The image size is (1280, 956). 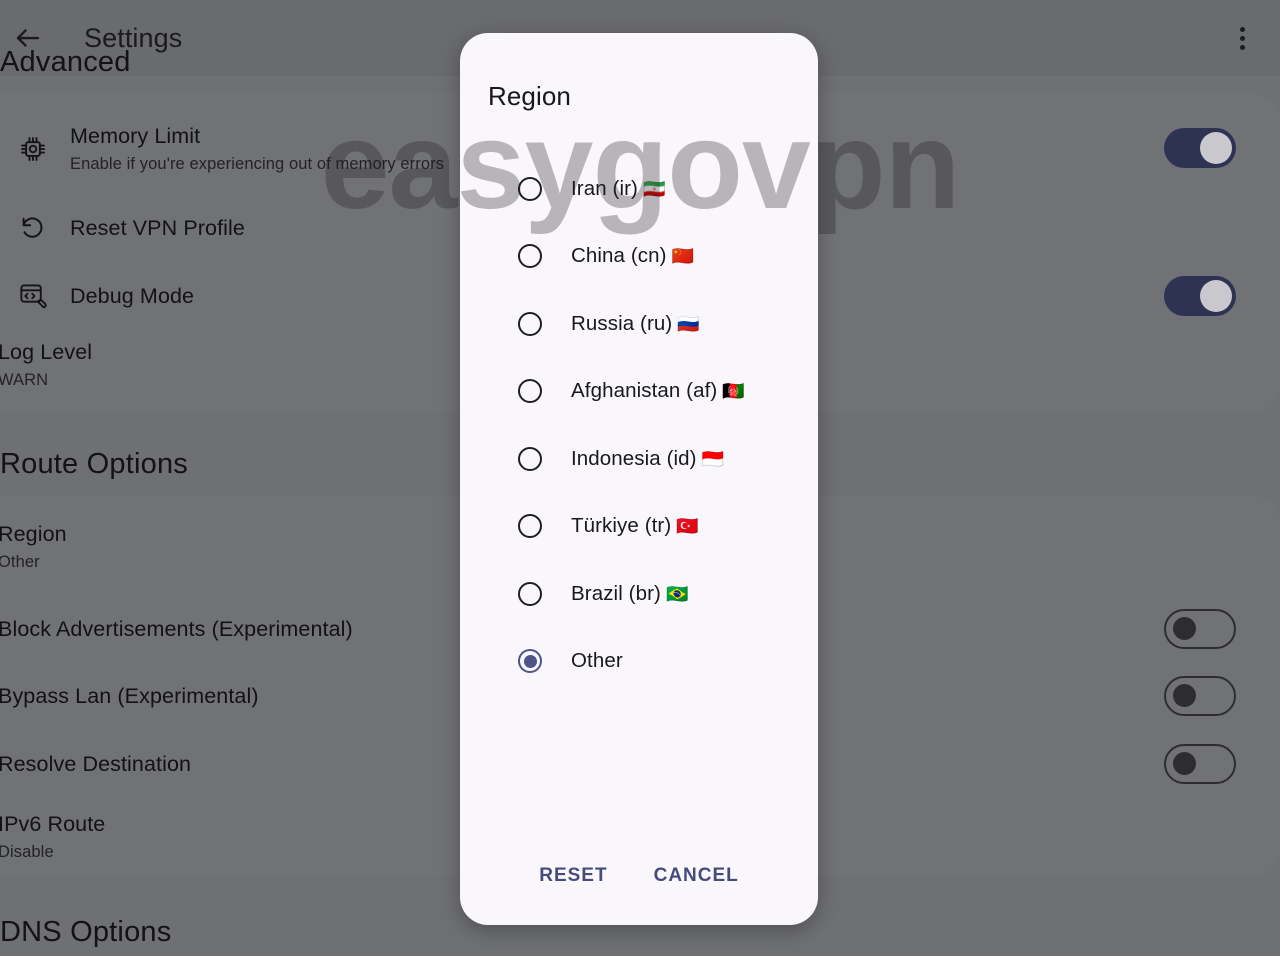 I want to click on reset-button: RESET, so click(x=573, y=876).